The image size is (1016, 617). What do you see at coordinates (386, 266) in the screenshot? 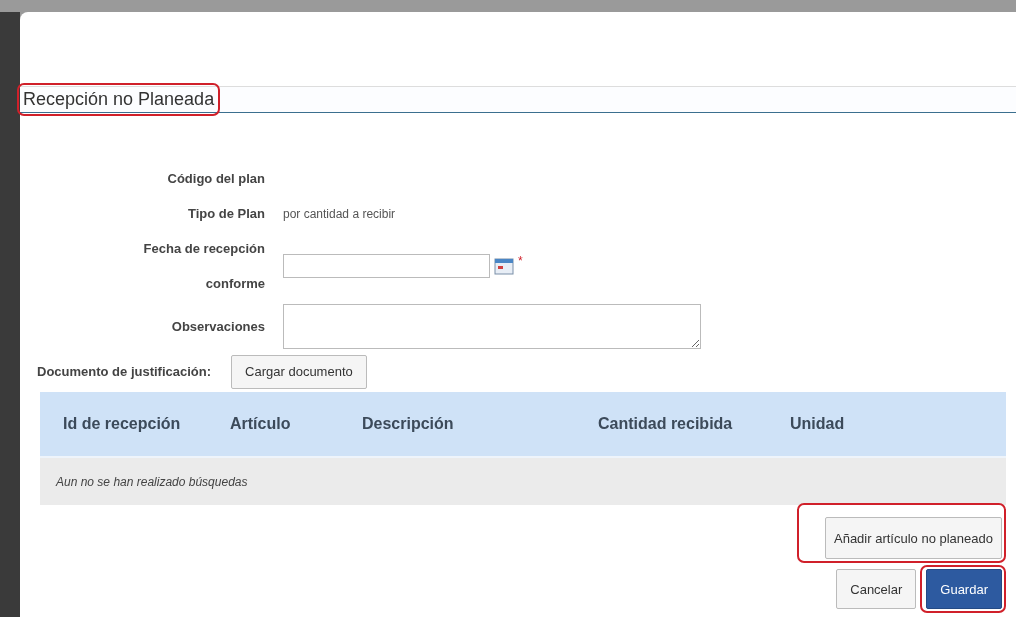
I see `date-field` at bounding box center [386, 266].